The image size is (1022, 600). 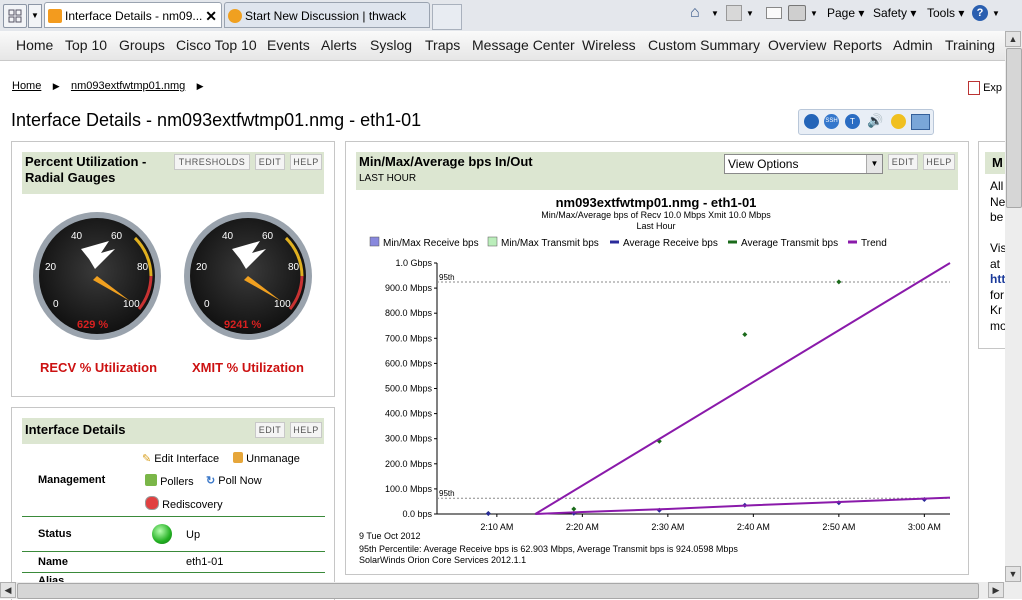 What do you see at coordinates (1013, 39) in the screenshot?
I see `scroll-up-button: ▲` at bounding box center [1013, 39].